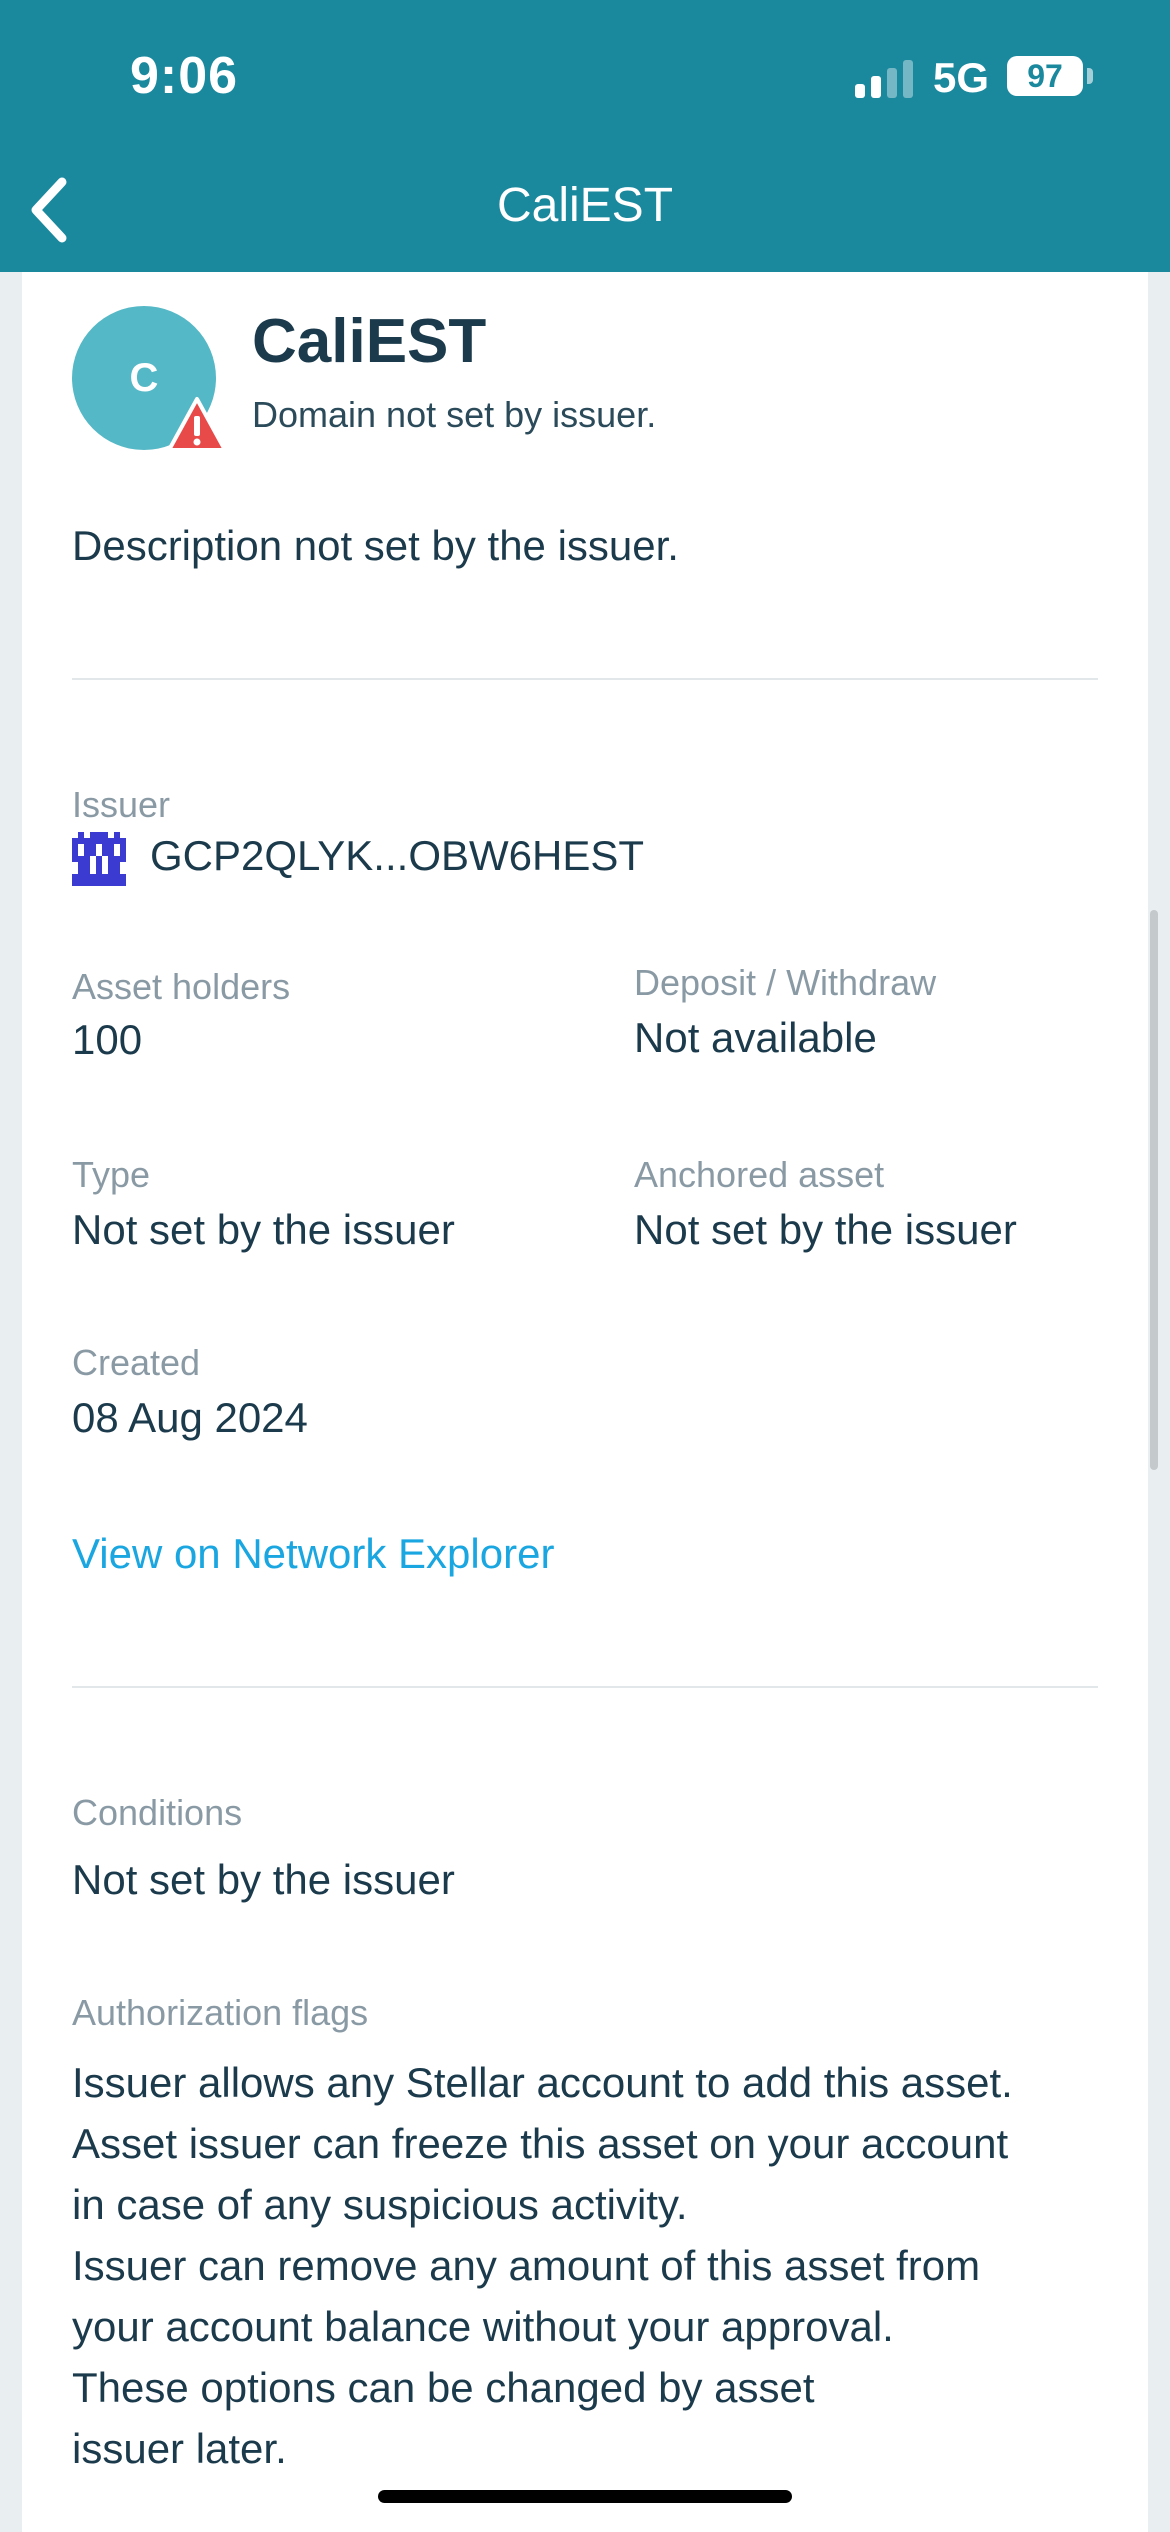 The image size is (1170, 2532). Describe the element at coordinates (443, 2387) in the screenshot. I see `authorization-line: These options can be changed by asset` at that location.